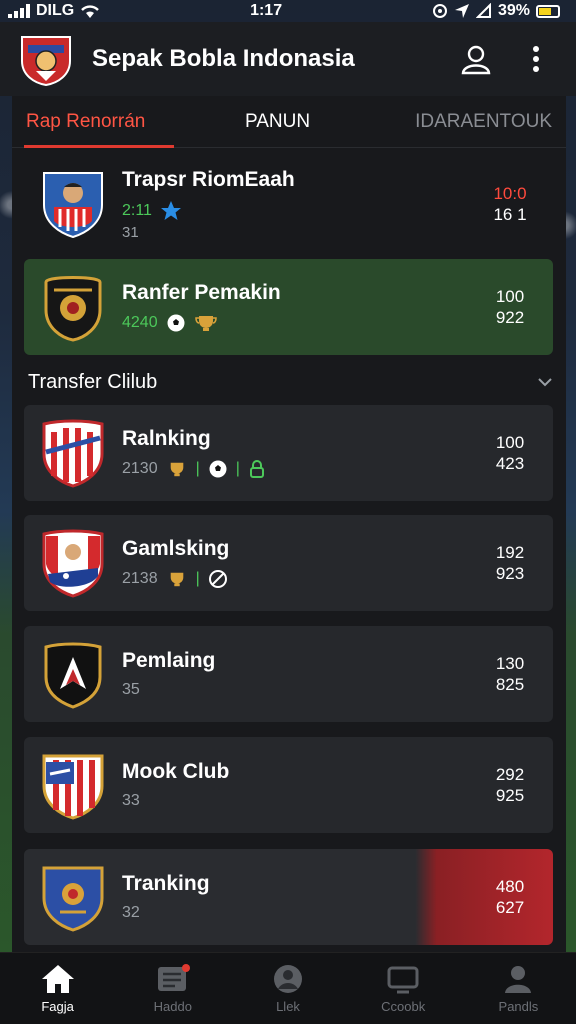 This screenshot has width=576, height=1024. I want to click on stat-top: 192, so click(510, 552).